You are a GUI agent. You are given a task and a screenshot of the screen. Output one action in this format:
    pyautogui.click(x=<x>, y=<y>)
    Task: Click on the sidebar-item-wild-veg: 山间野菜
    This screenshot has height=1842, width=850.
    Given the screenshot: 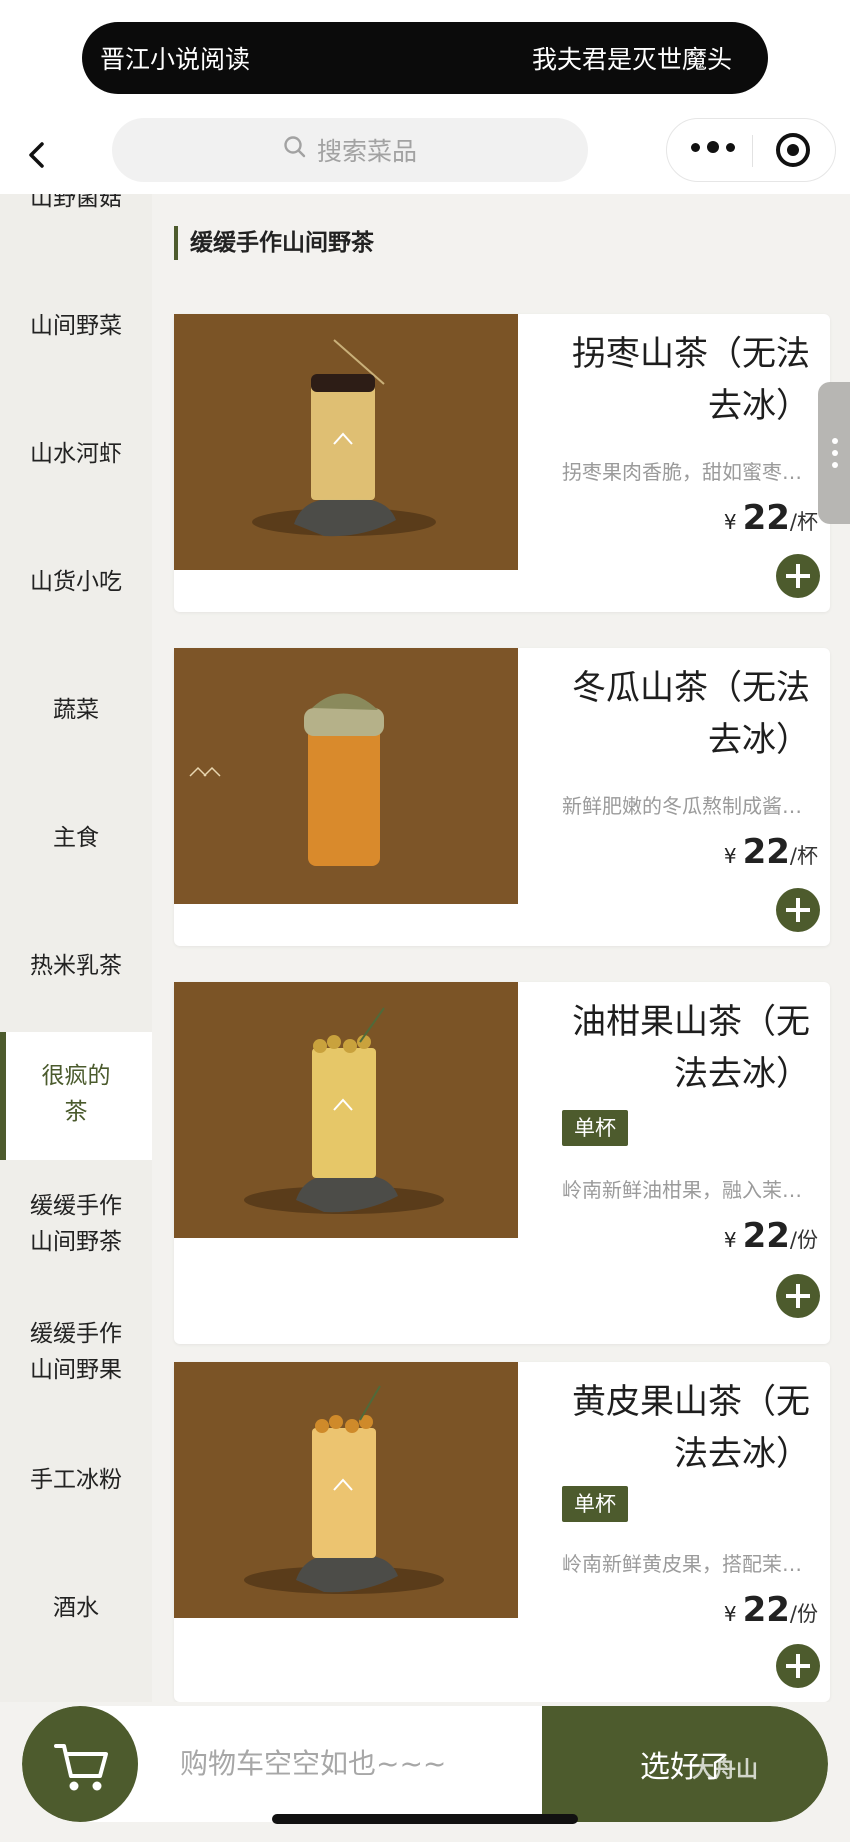 What is the action you would take?
    pyautogui.click(x=76, y=326)
    